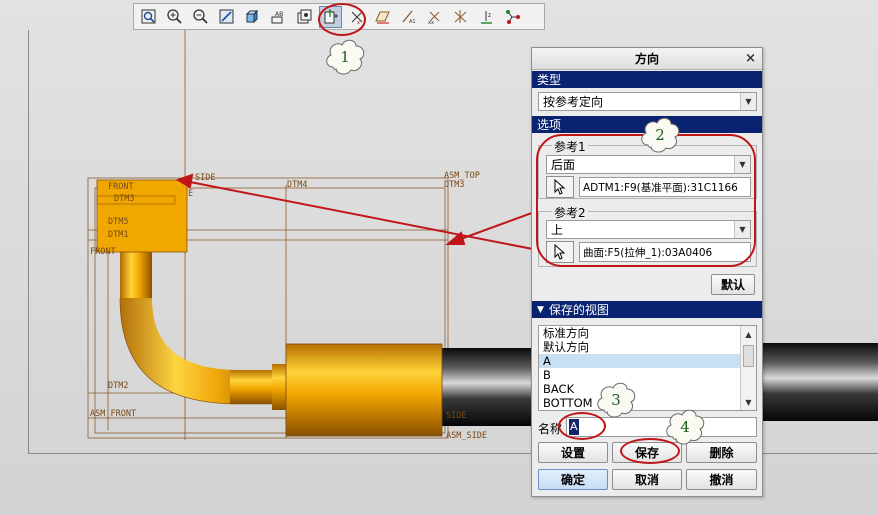 The image size is (878, 515). What do you see at coordinates (118, 386) in the screenshot?
I see `datum-label: DTM2` at bounding box center [118, 386].